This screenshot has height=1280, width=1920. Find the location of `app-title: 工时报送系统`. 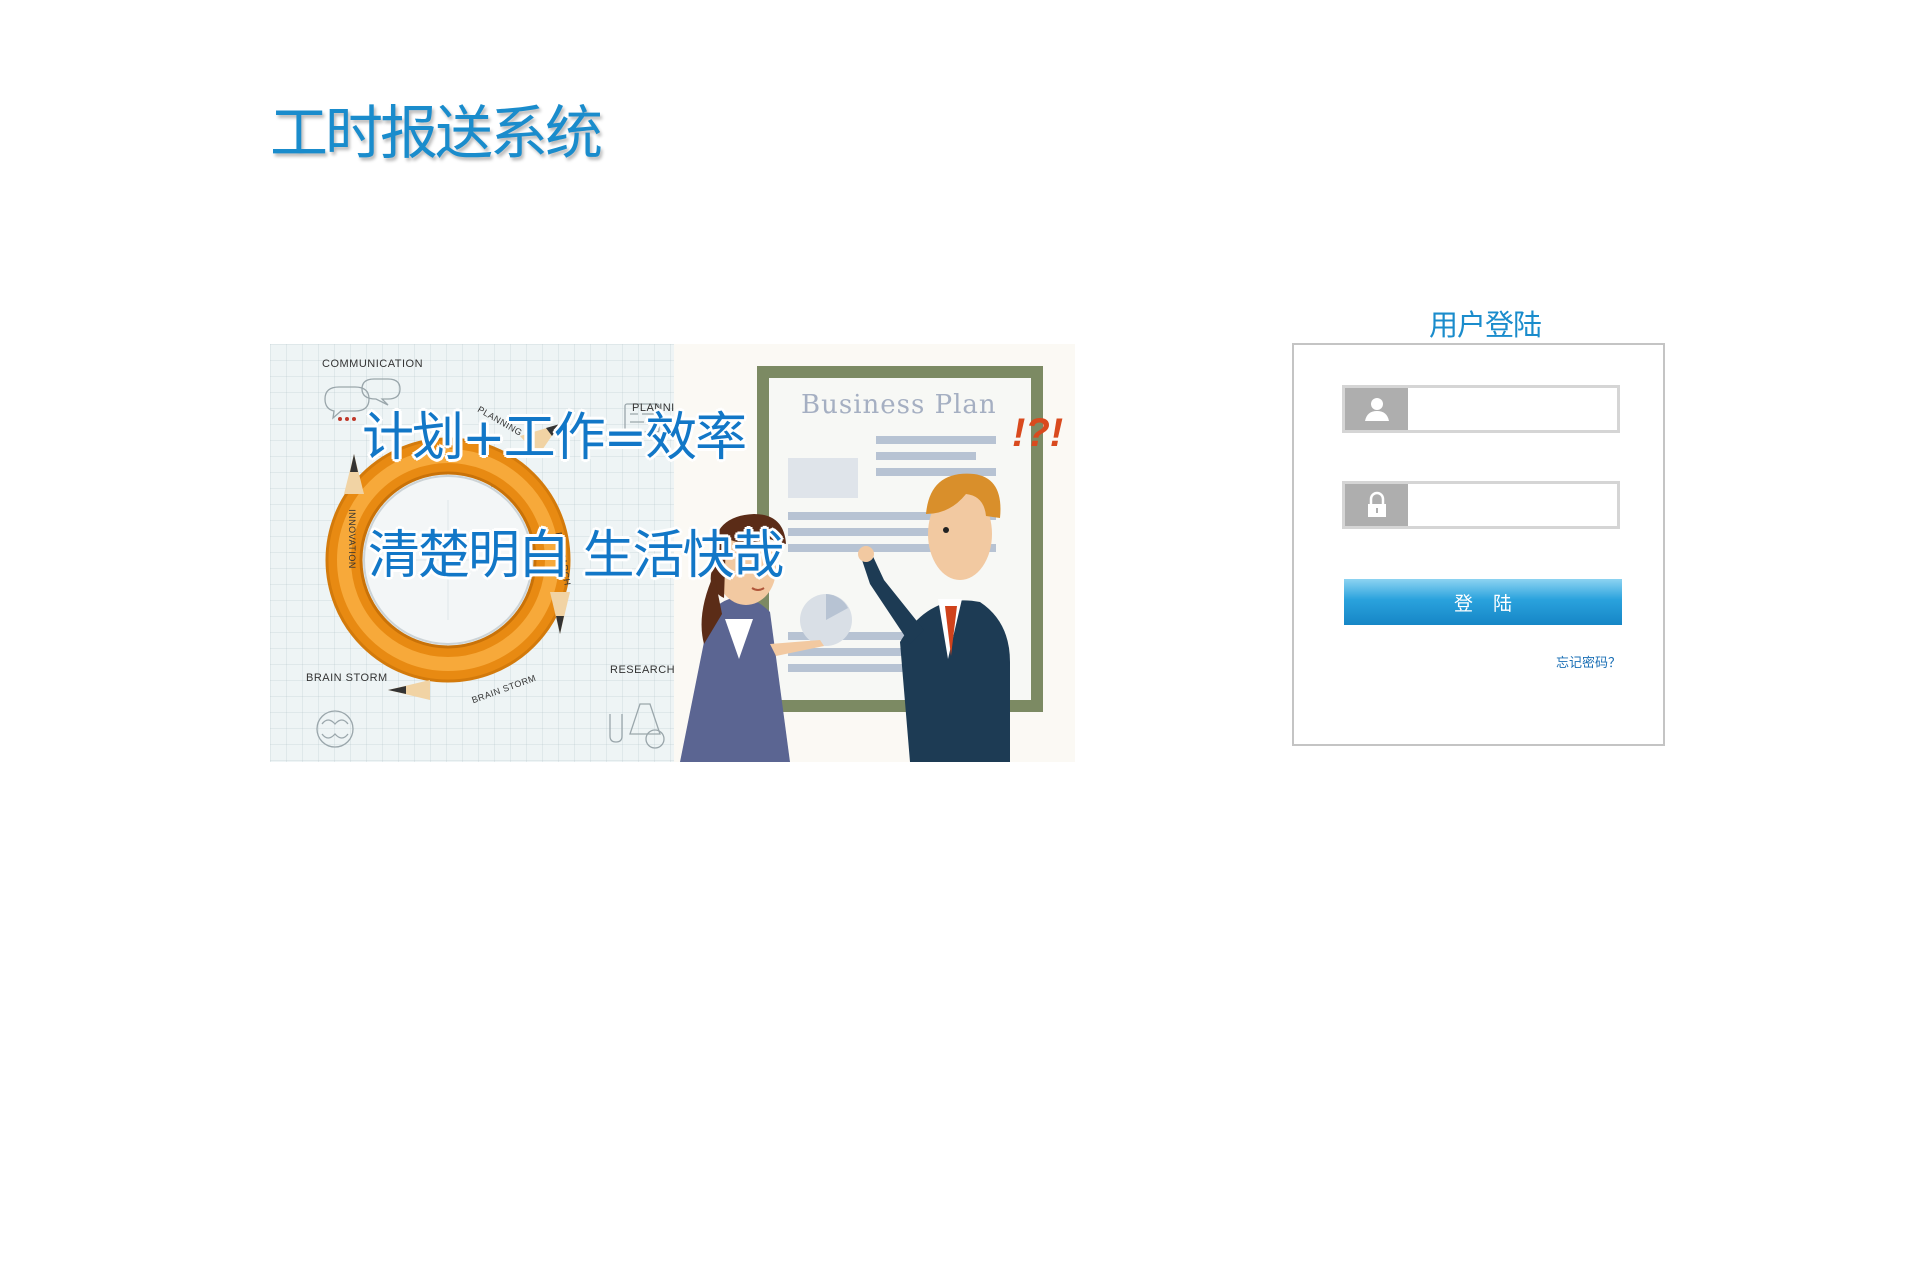

app-title: 工时报送系统 is located at coordinates (436, 133).